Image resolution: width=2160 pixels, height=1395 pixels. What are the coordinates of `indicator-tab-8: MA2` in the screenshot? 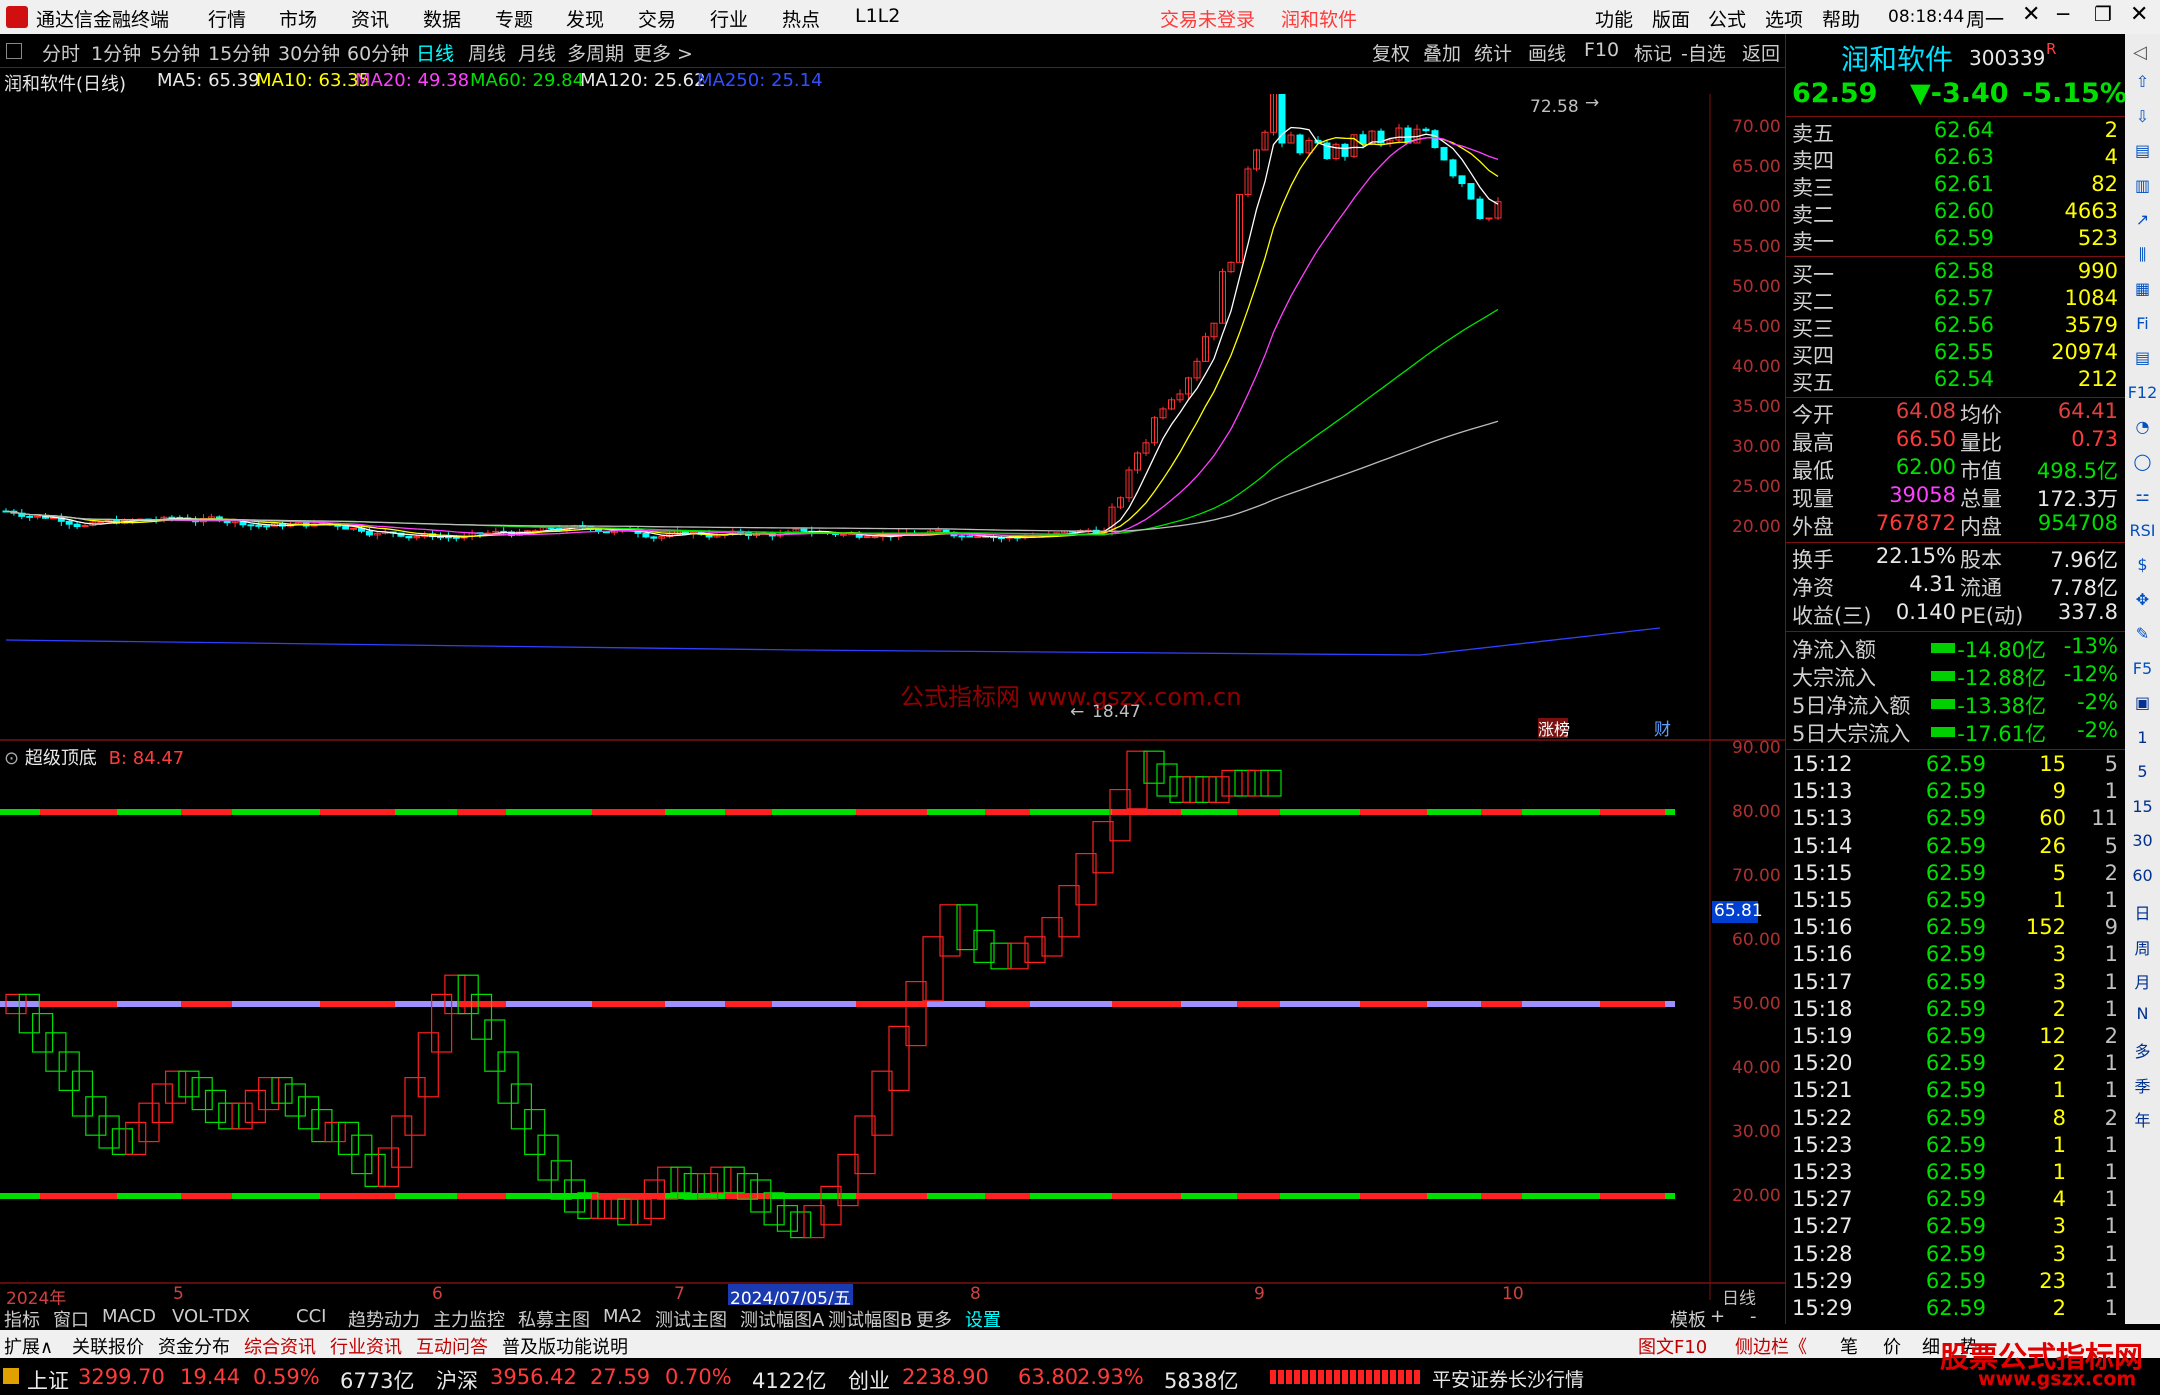 It's located at (622, 1316).